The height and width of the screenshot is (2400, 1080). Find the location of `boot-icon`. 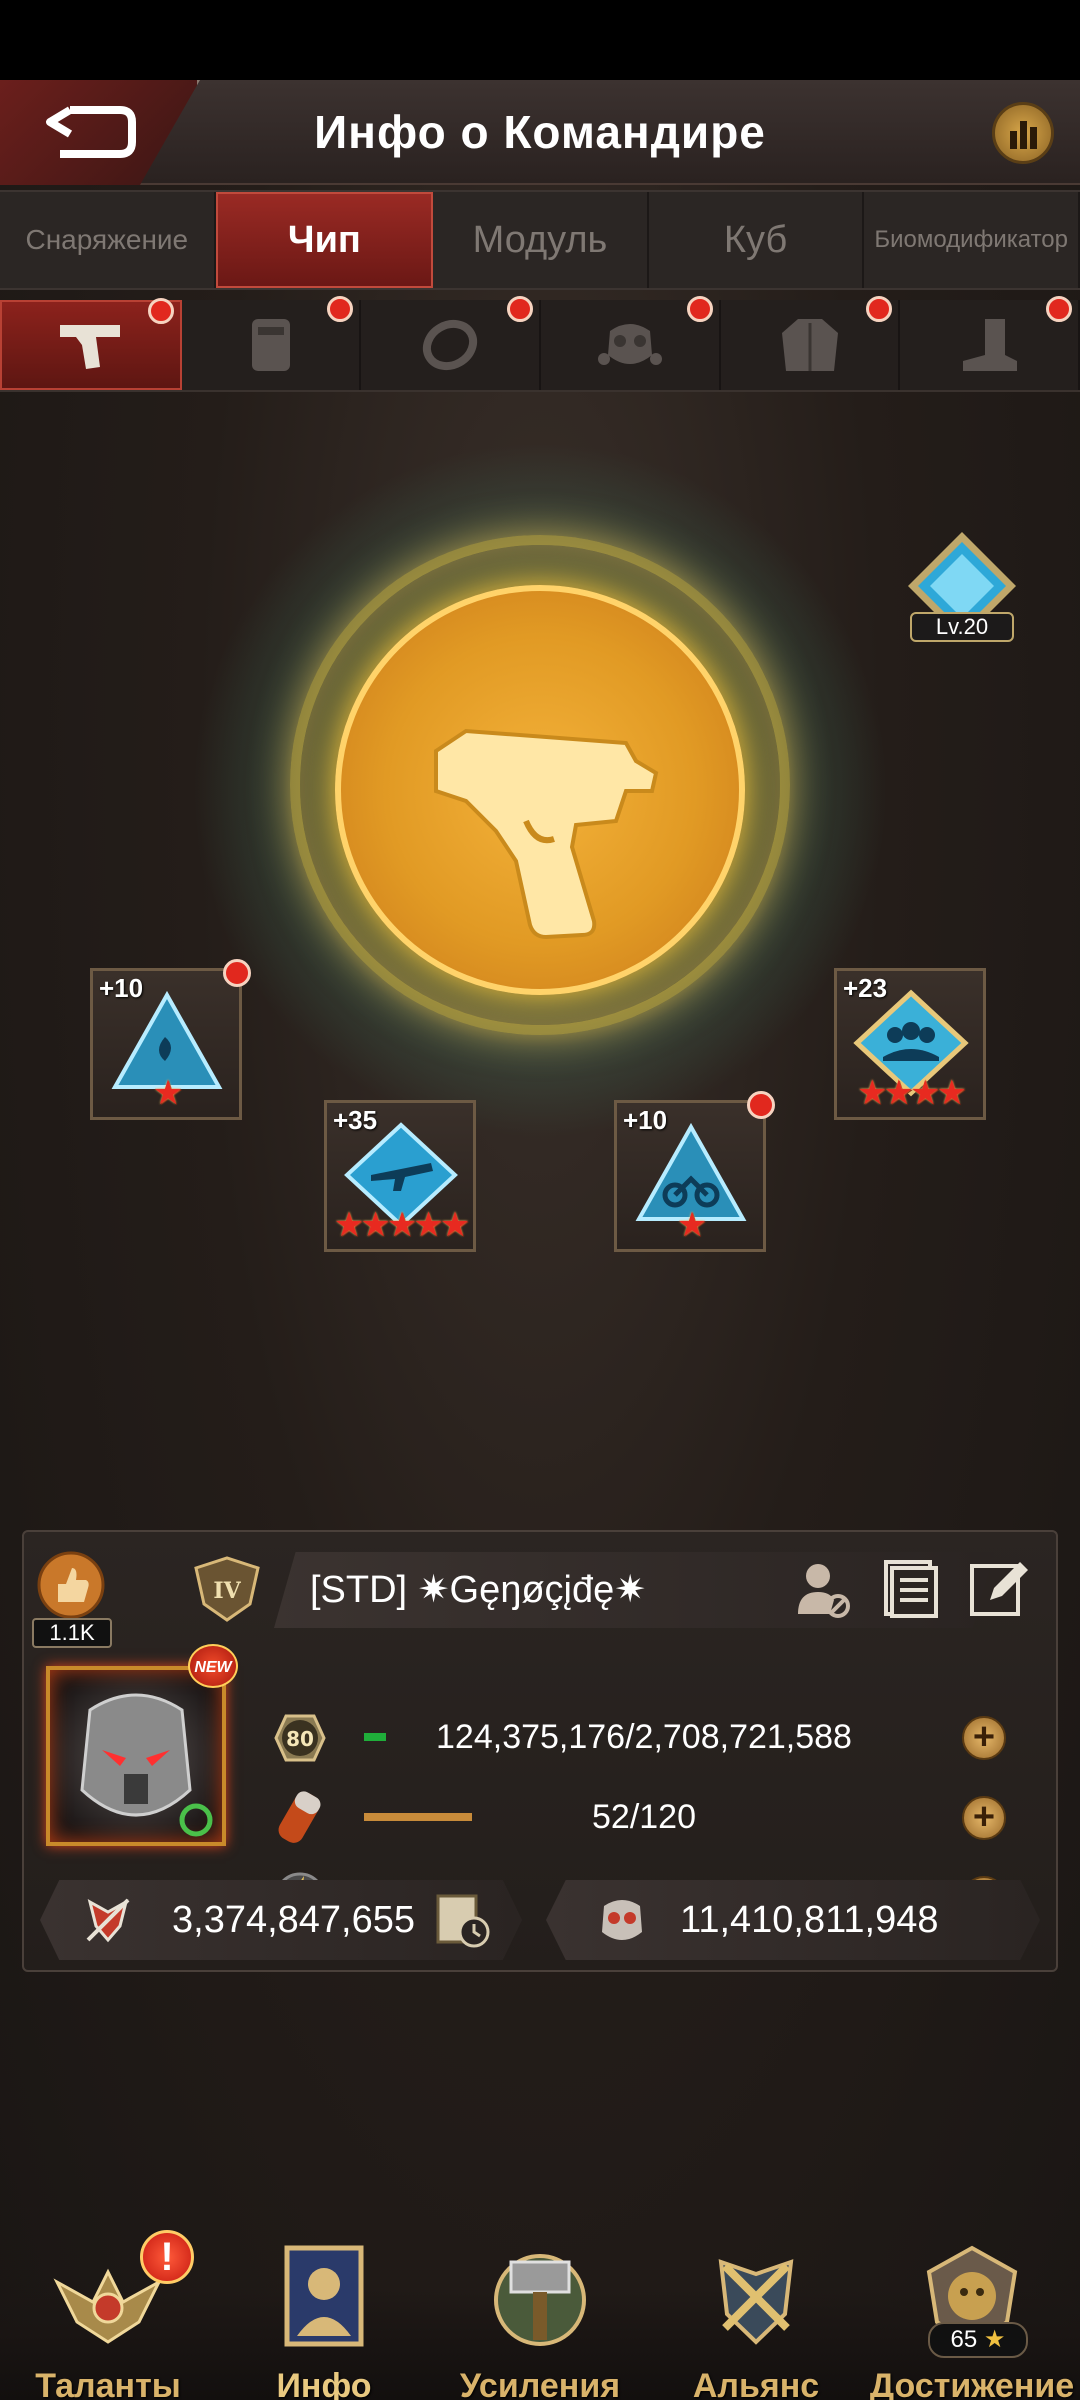

boot-icon is located at coordinates (990, 345).